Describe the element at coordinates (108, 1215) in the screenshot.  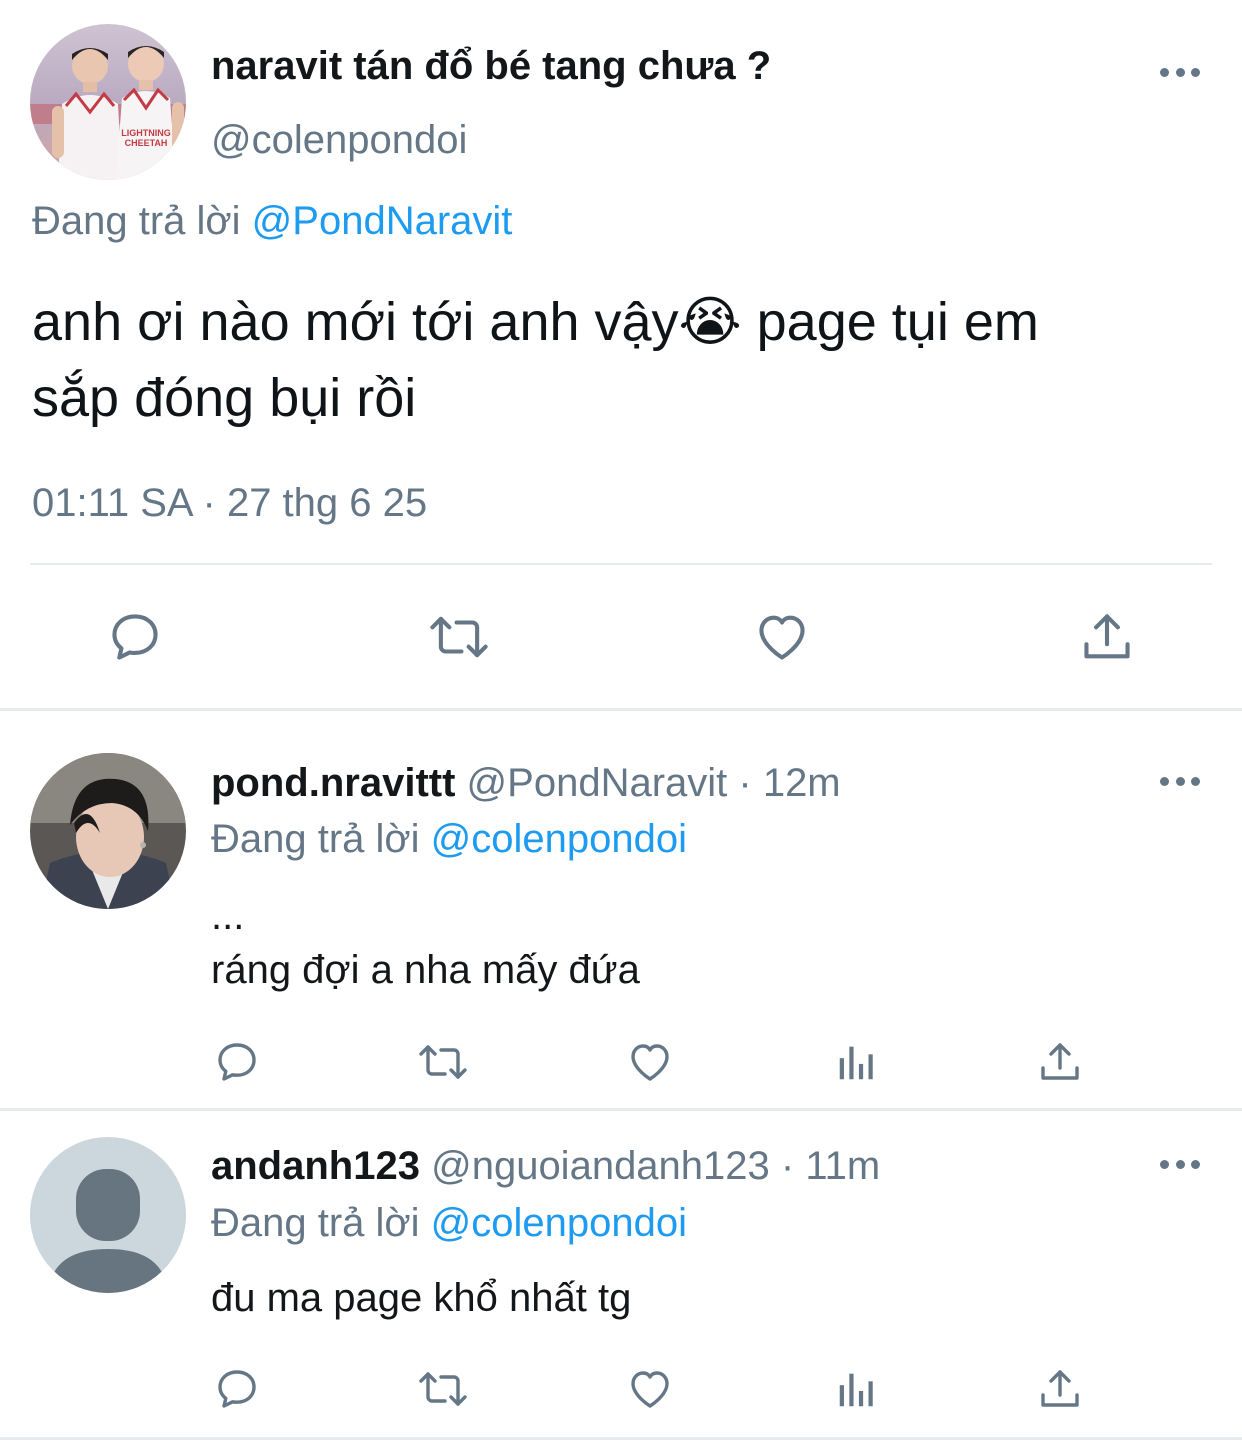
I see `default-avatar-icon` at that location.